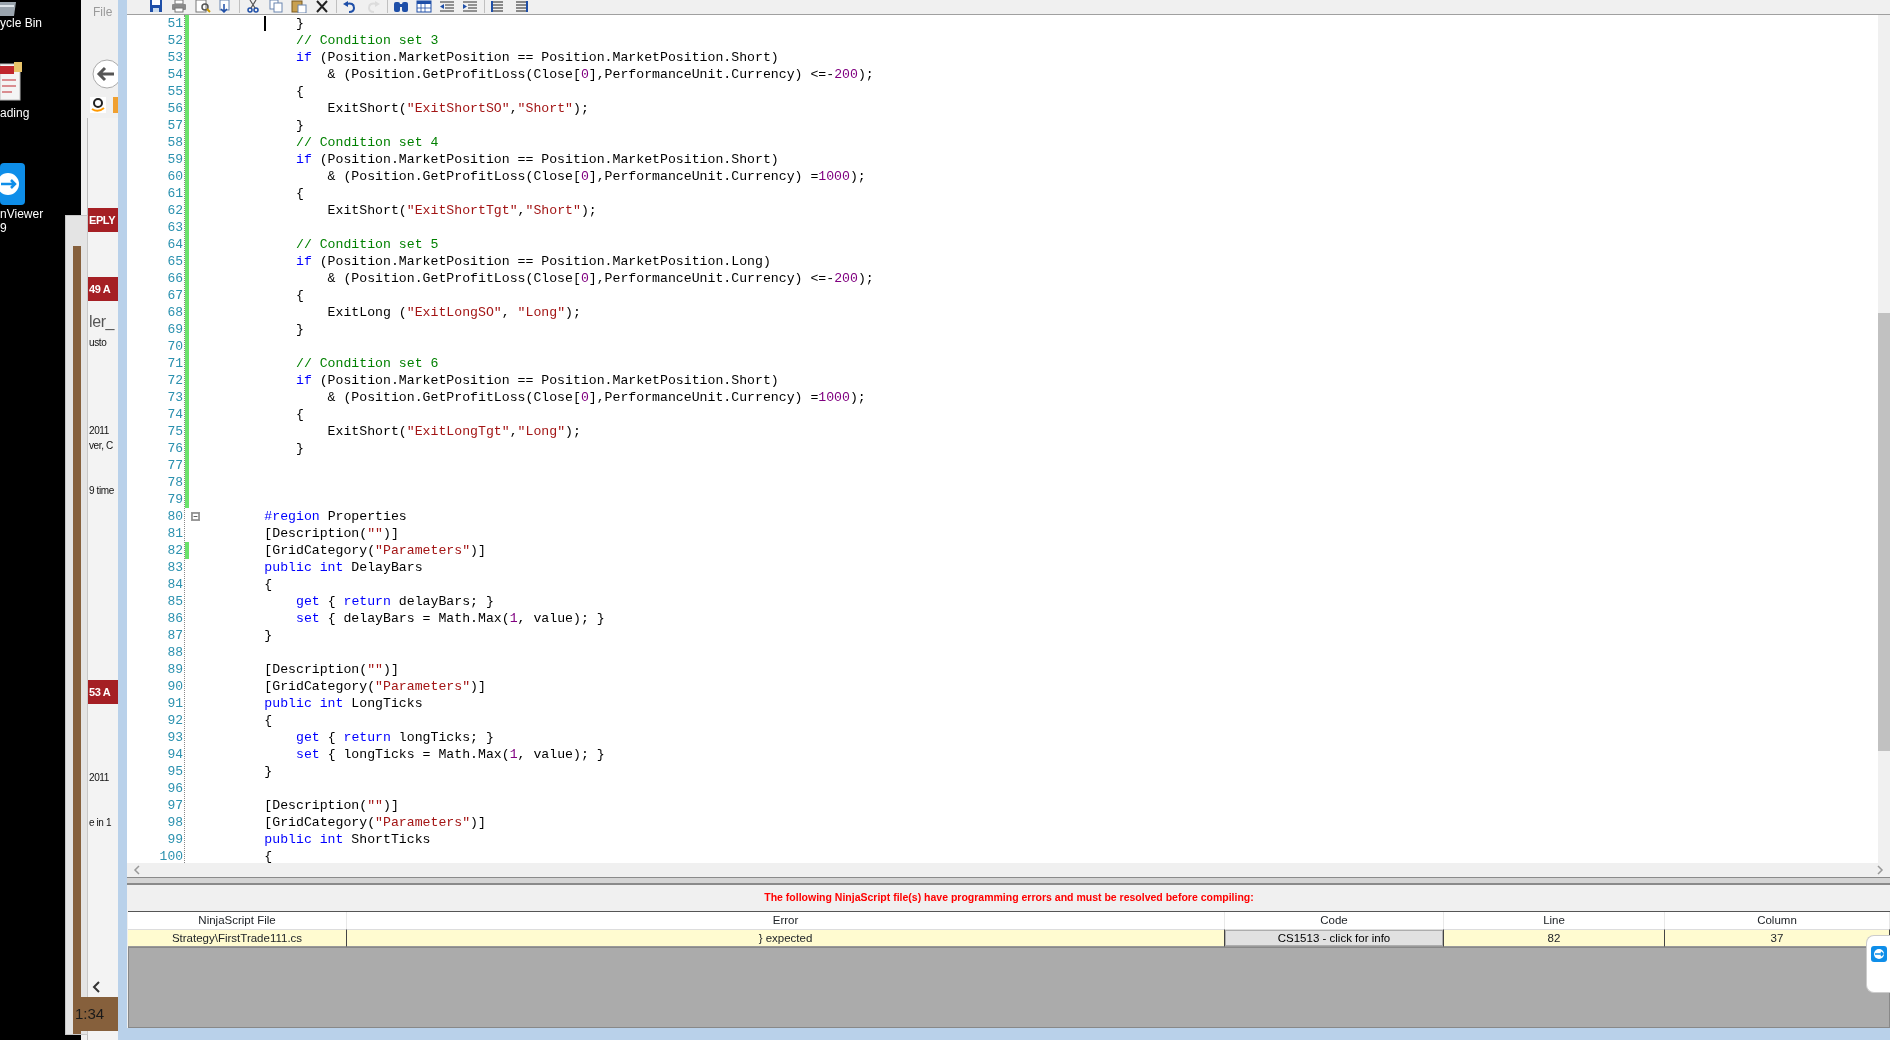 The width and height of the screenshot is (1890, 1040). Describe the element at coordinates (174, 397) in the screenshot. I see `line-number: 73` at that location.